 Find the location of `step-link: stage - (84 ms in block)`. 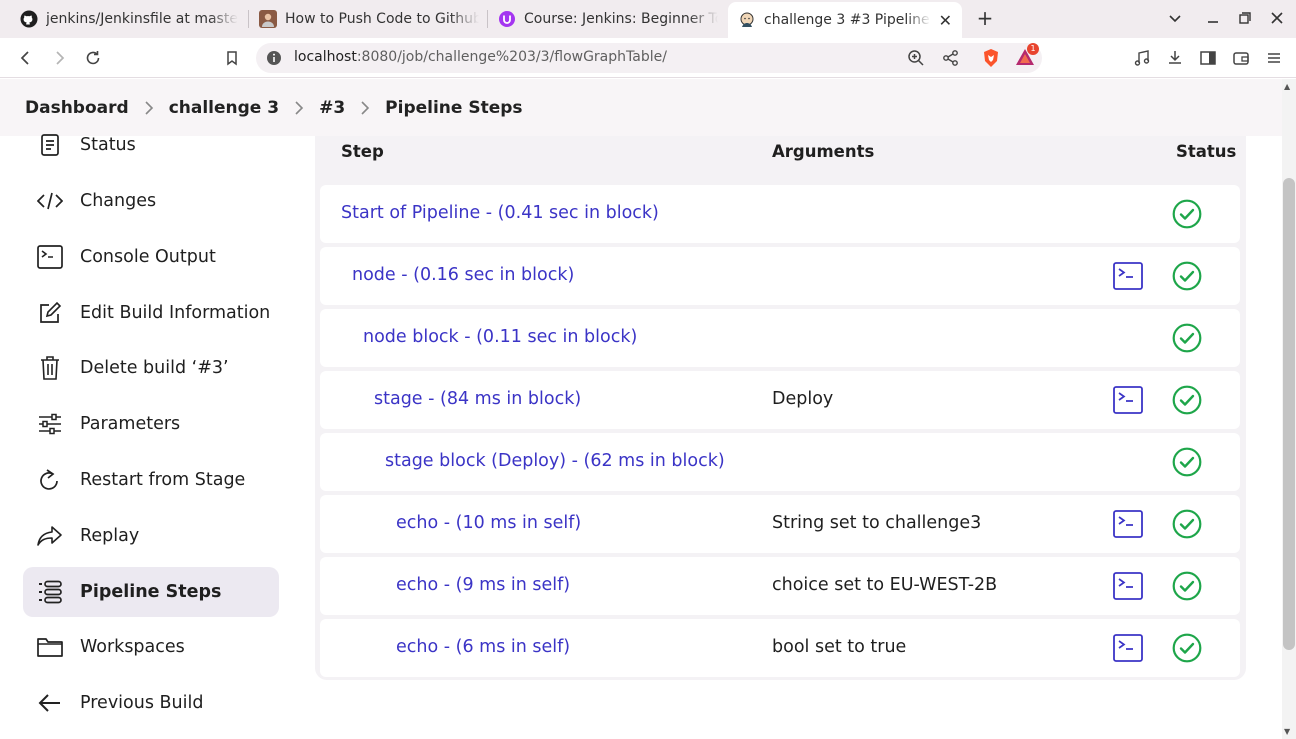

step-link: stage - (84 ms in block) is located at coordinates (477, 399).